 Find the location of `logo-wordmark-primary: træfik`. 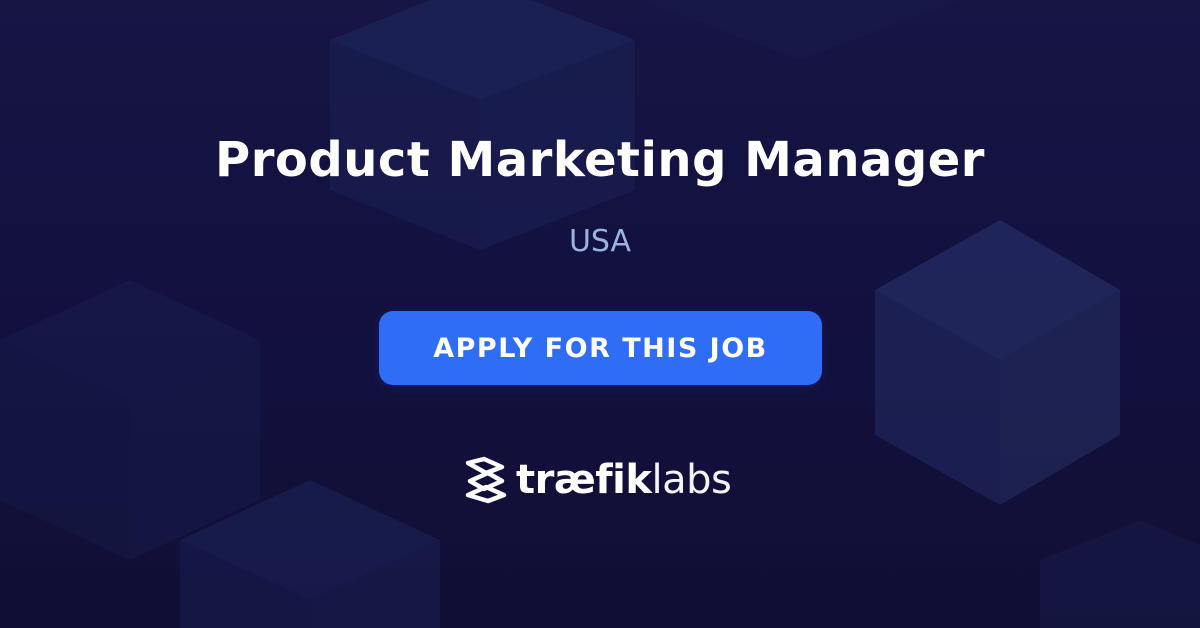

logo-wordmark-primary: træfik is located at coordinates (584, 480).